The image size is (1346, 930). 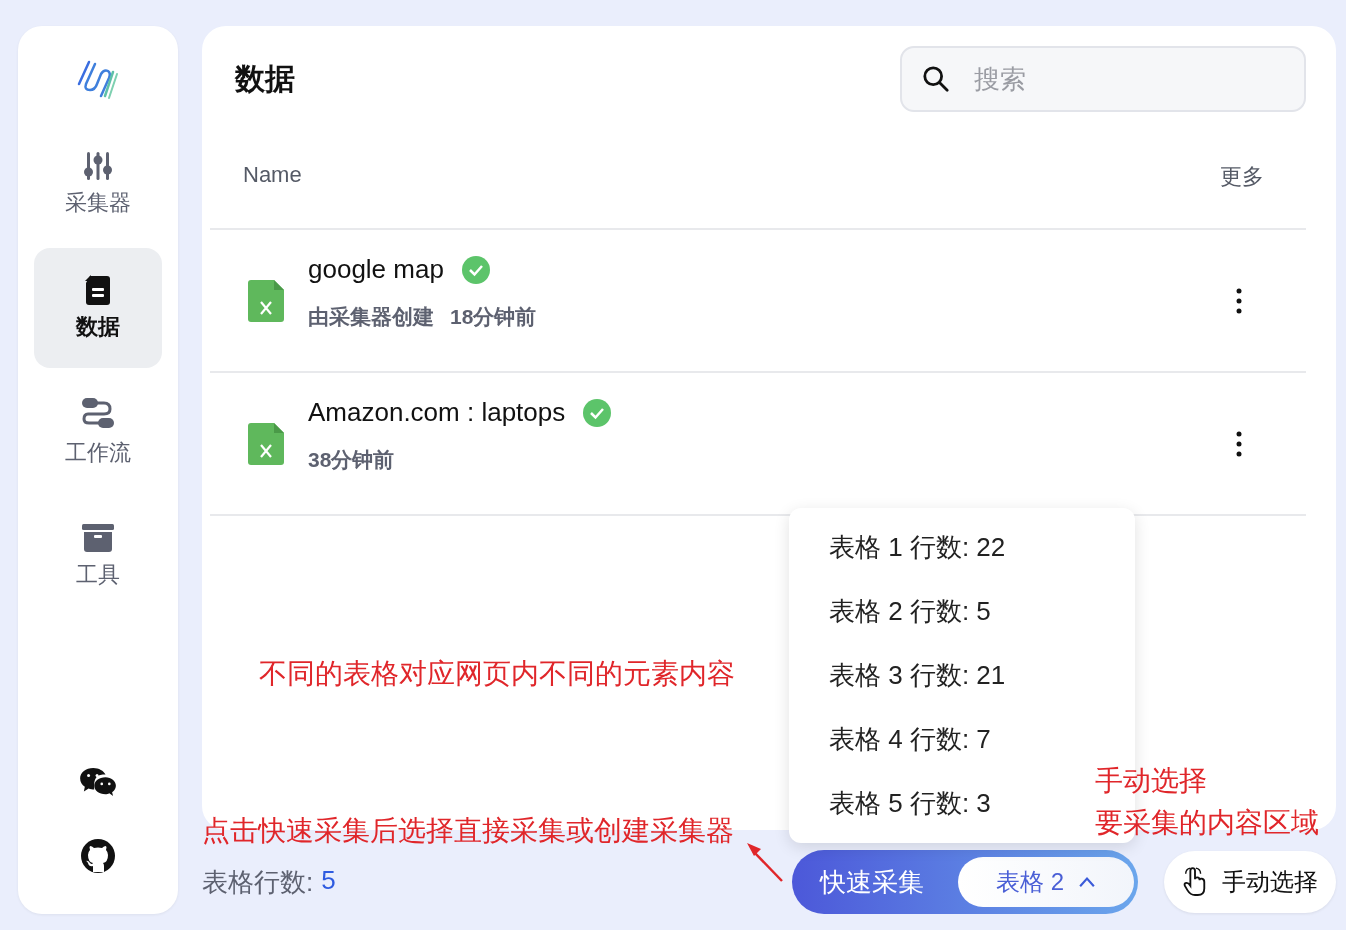 What do you see at coordinates (1046, 882) in the screenshot?
I see `table-picker: 表格 2` at bounding box center [1046, 882].